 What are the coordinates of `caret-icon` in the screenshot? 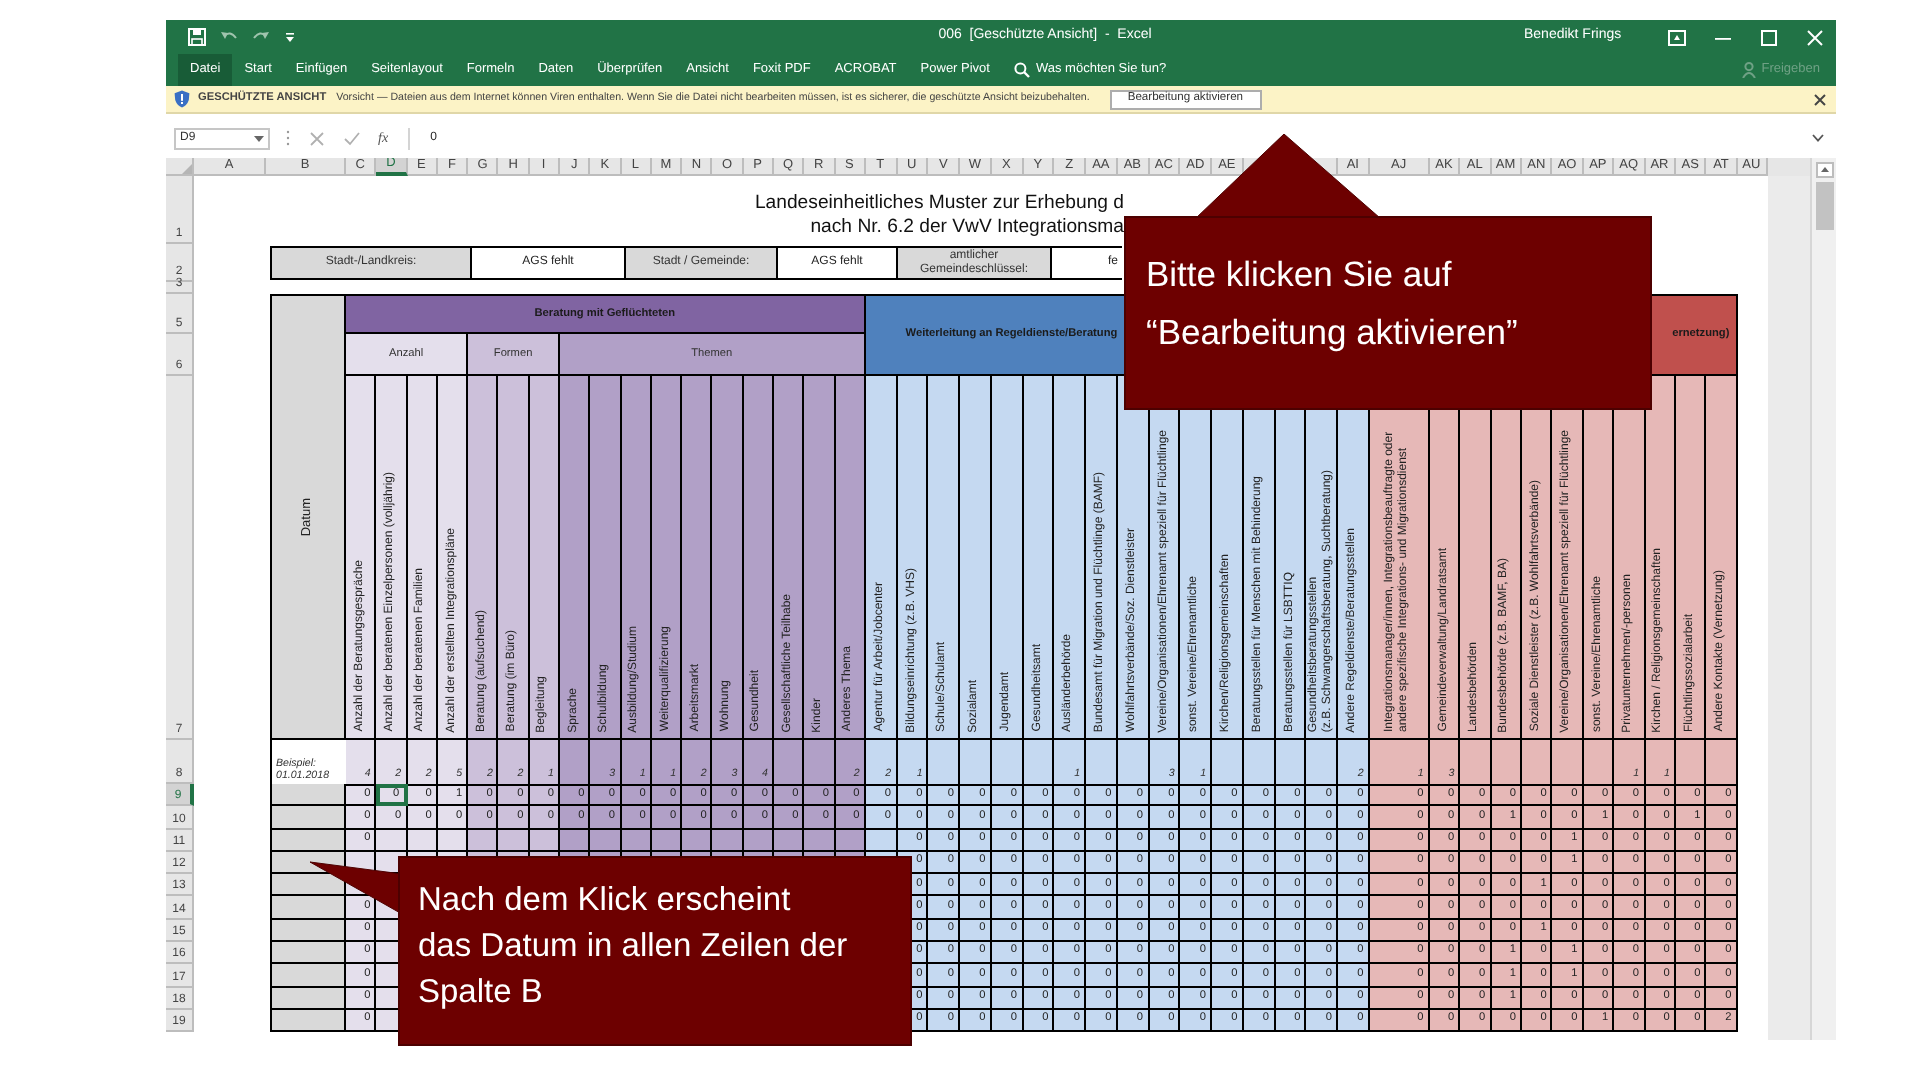 It's located at (259, 138).